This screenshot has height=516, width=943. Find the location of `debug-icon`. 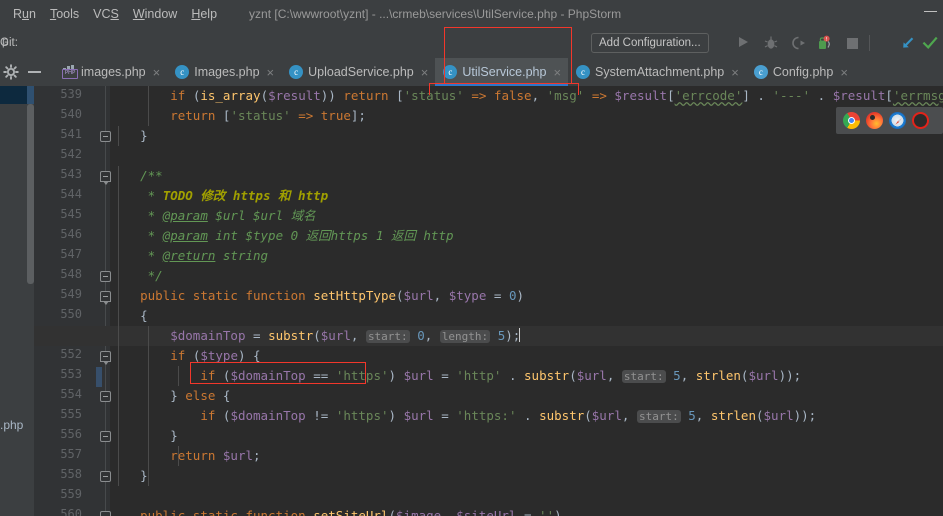

debug-icon is located at coordinates (771, 43).